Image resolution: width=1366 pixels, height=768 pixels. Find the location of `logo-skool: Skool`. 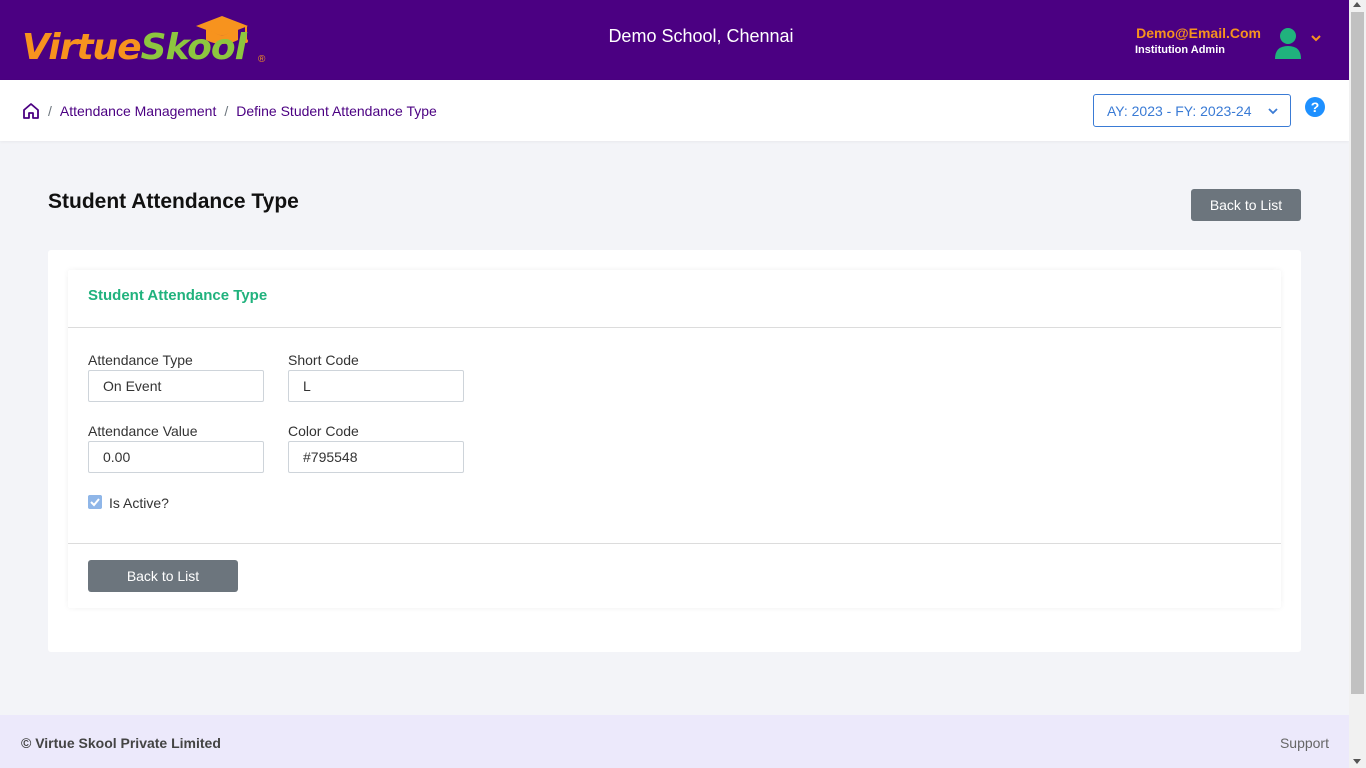

logo-skool: Skool is located at coordinates (193, 47).